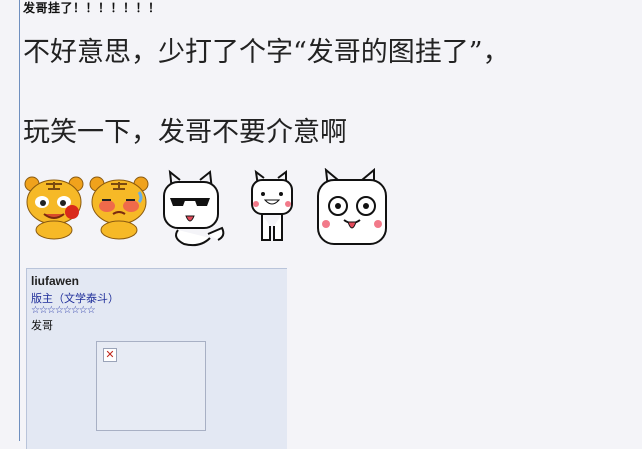 This screenshot has width=642, height=449. What do you see at coordinates (119, 208) in the screenshot?
I see `tiger-blush-icon` at bounding box center [119, 208].